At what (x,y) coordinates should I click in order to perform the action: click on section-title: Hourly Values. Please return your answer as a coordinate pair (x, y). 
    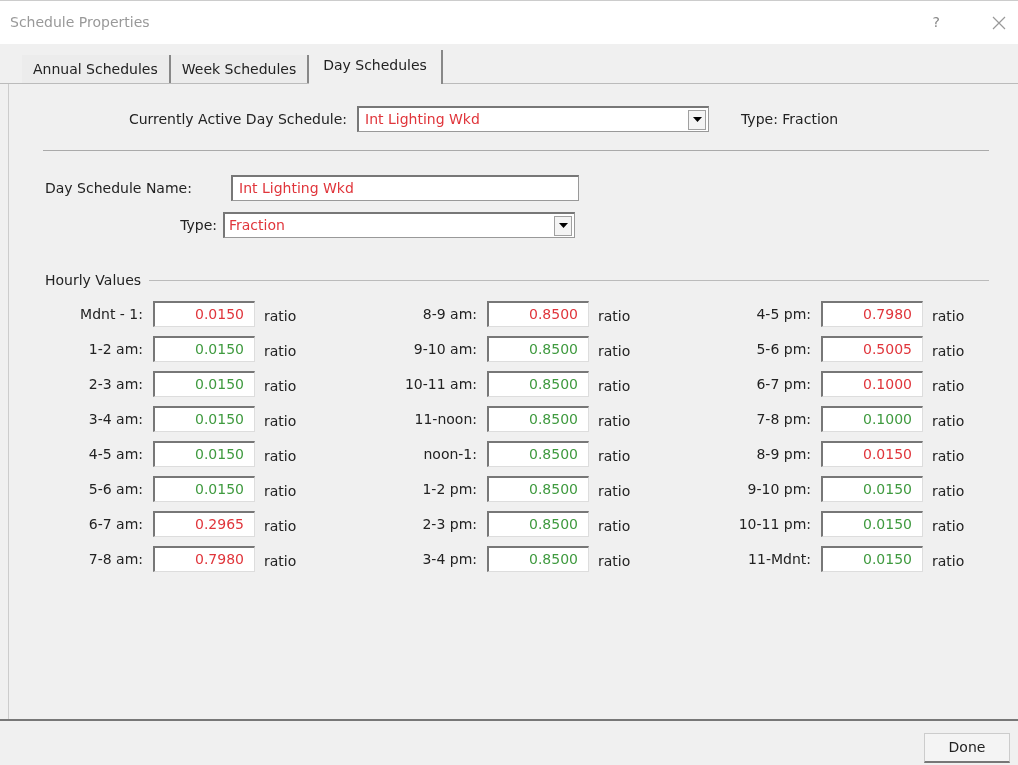
    Looking at the image, I should click on (93, 280).